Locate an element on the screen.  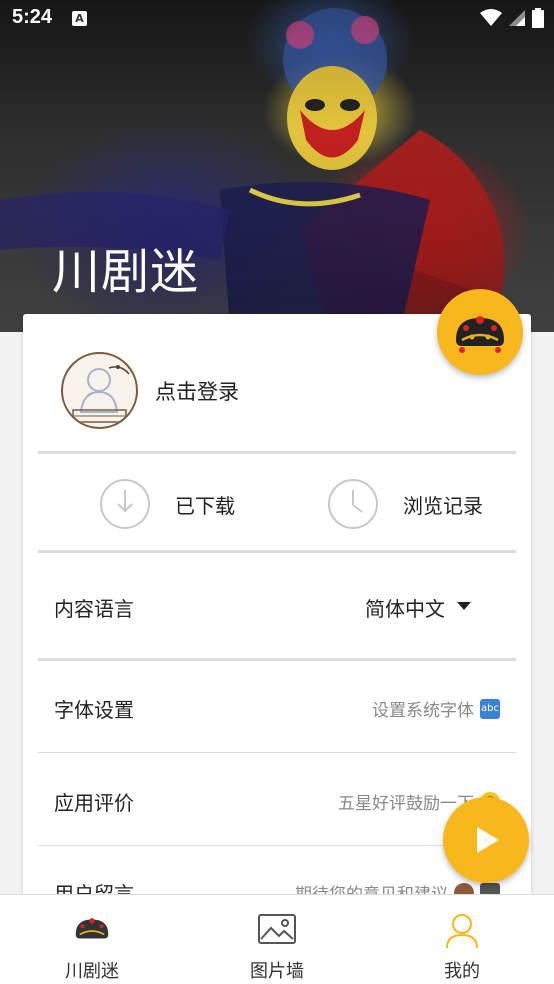
nav-label-opera: 川剧迷 is located at coordinates (92, 971).